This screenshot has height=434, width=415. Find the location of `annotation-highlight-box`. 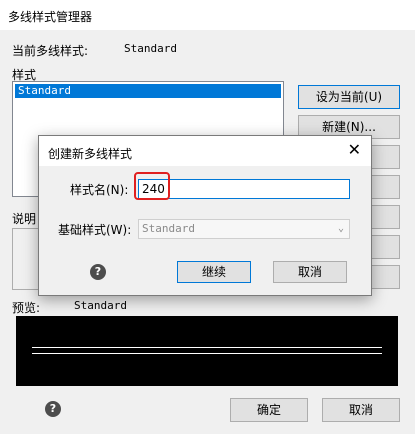

annotation-highlight-box is located at coordinates (152, 186).